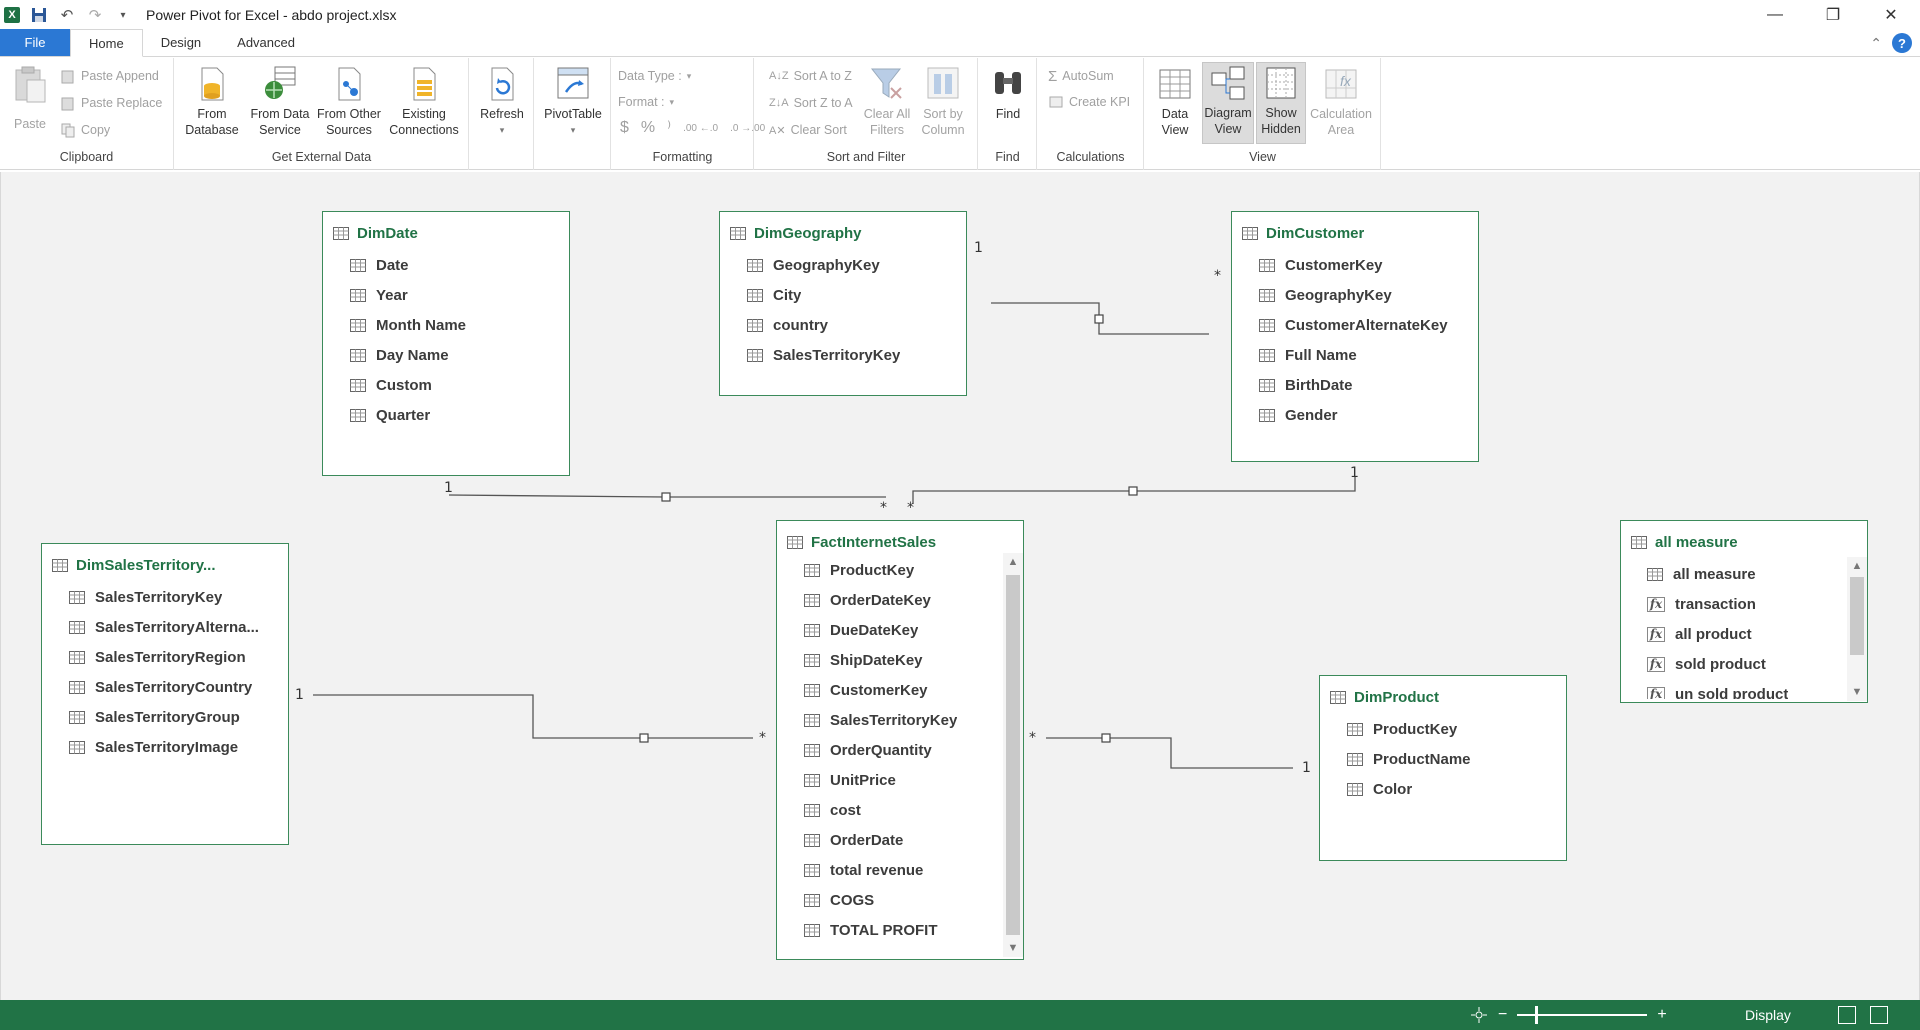  Describe the element at coordinates (533, 716) in the screenshot. I see `relationship-territory-fact` at that location.